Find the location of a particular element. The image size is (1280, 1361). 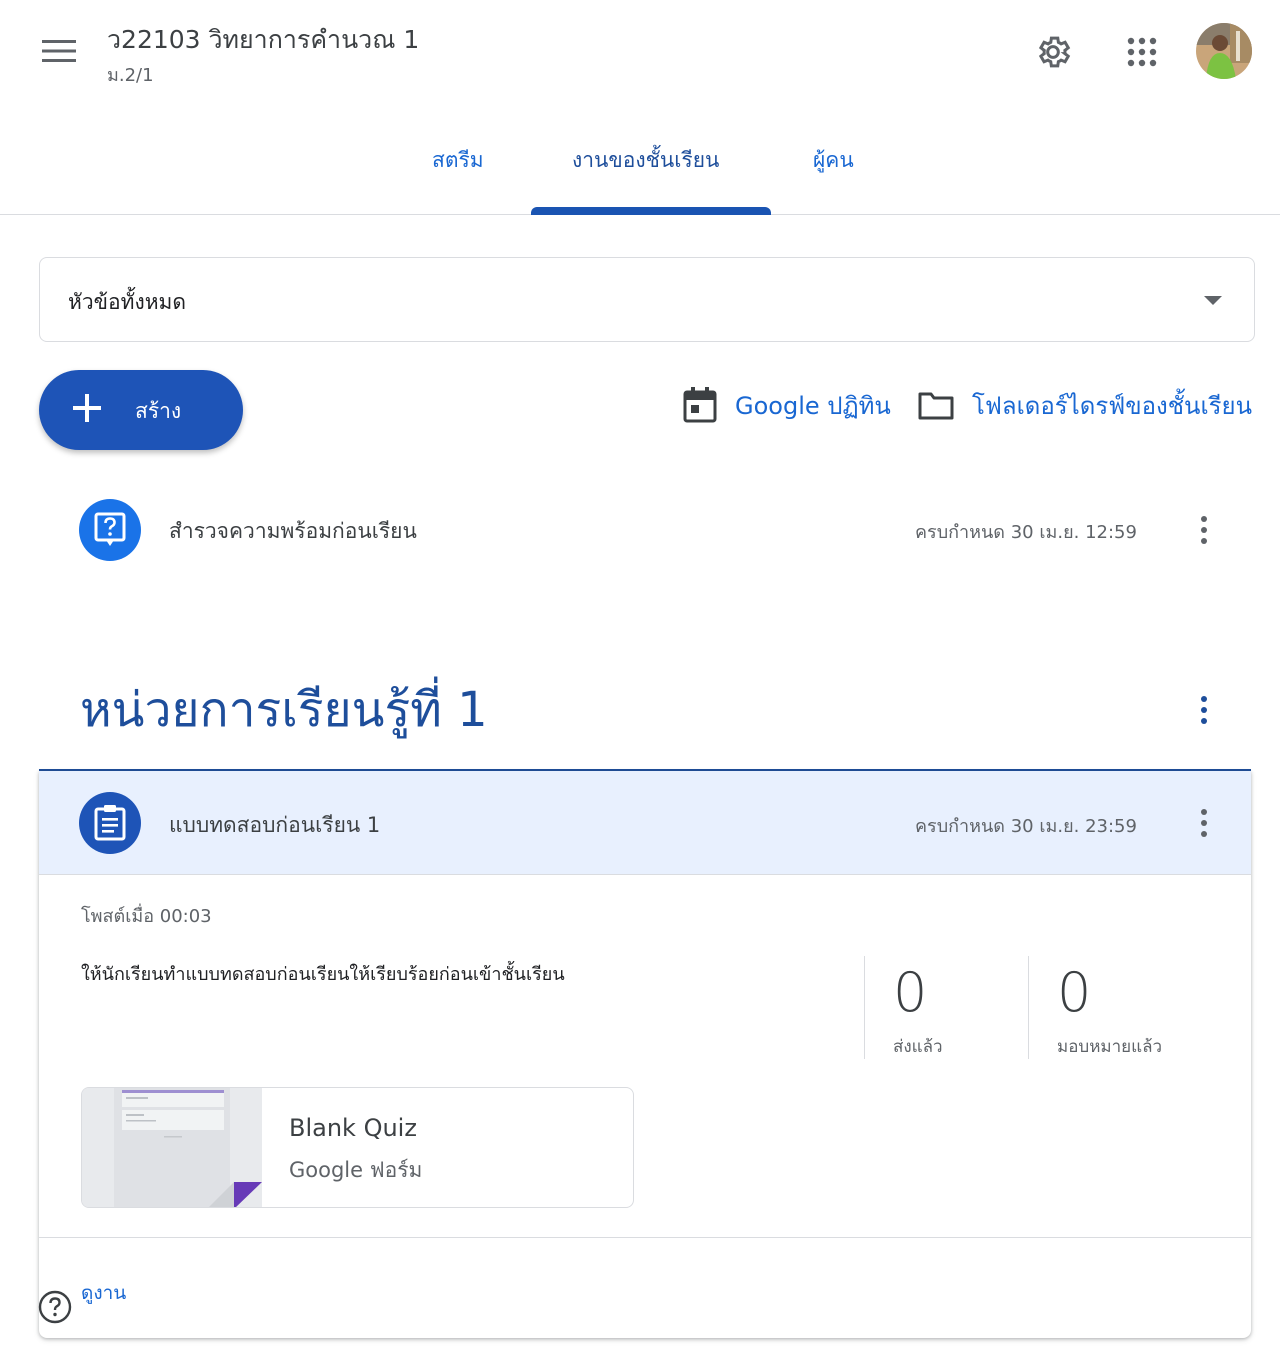

calendar-icon is located at coordinates (700, 405).